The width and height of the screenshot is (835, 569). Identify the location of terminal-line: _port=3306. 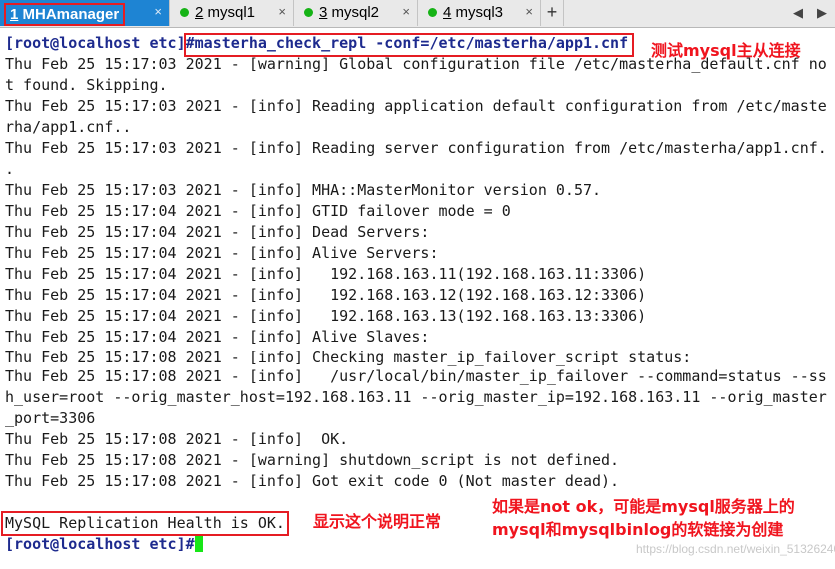
(50, 418).